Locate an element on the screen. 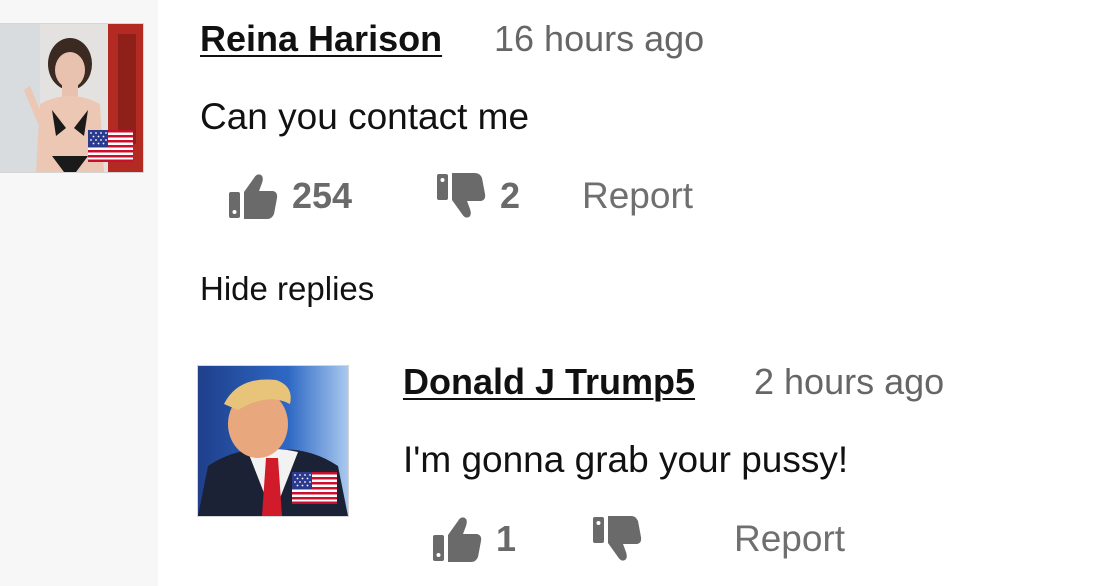 The image size is (1110, 586). comment-author-link: Reina Harison is located at coordinates (321, 39).